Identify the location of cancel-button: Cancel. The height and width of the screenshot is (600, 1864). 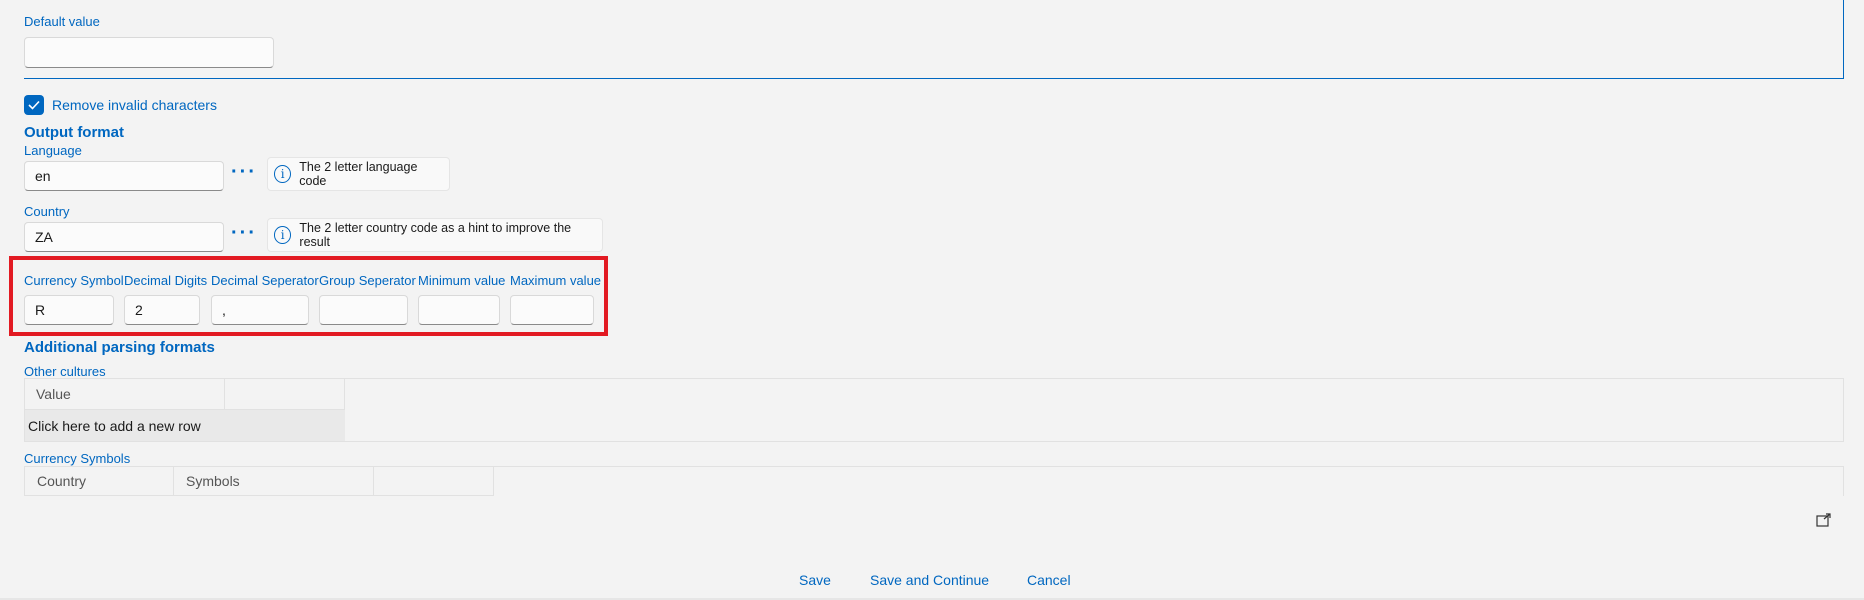
(1049, 580).